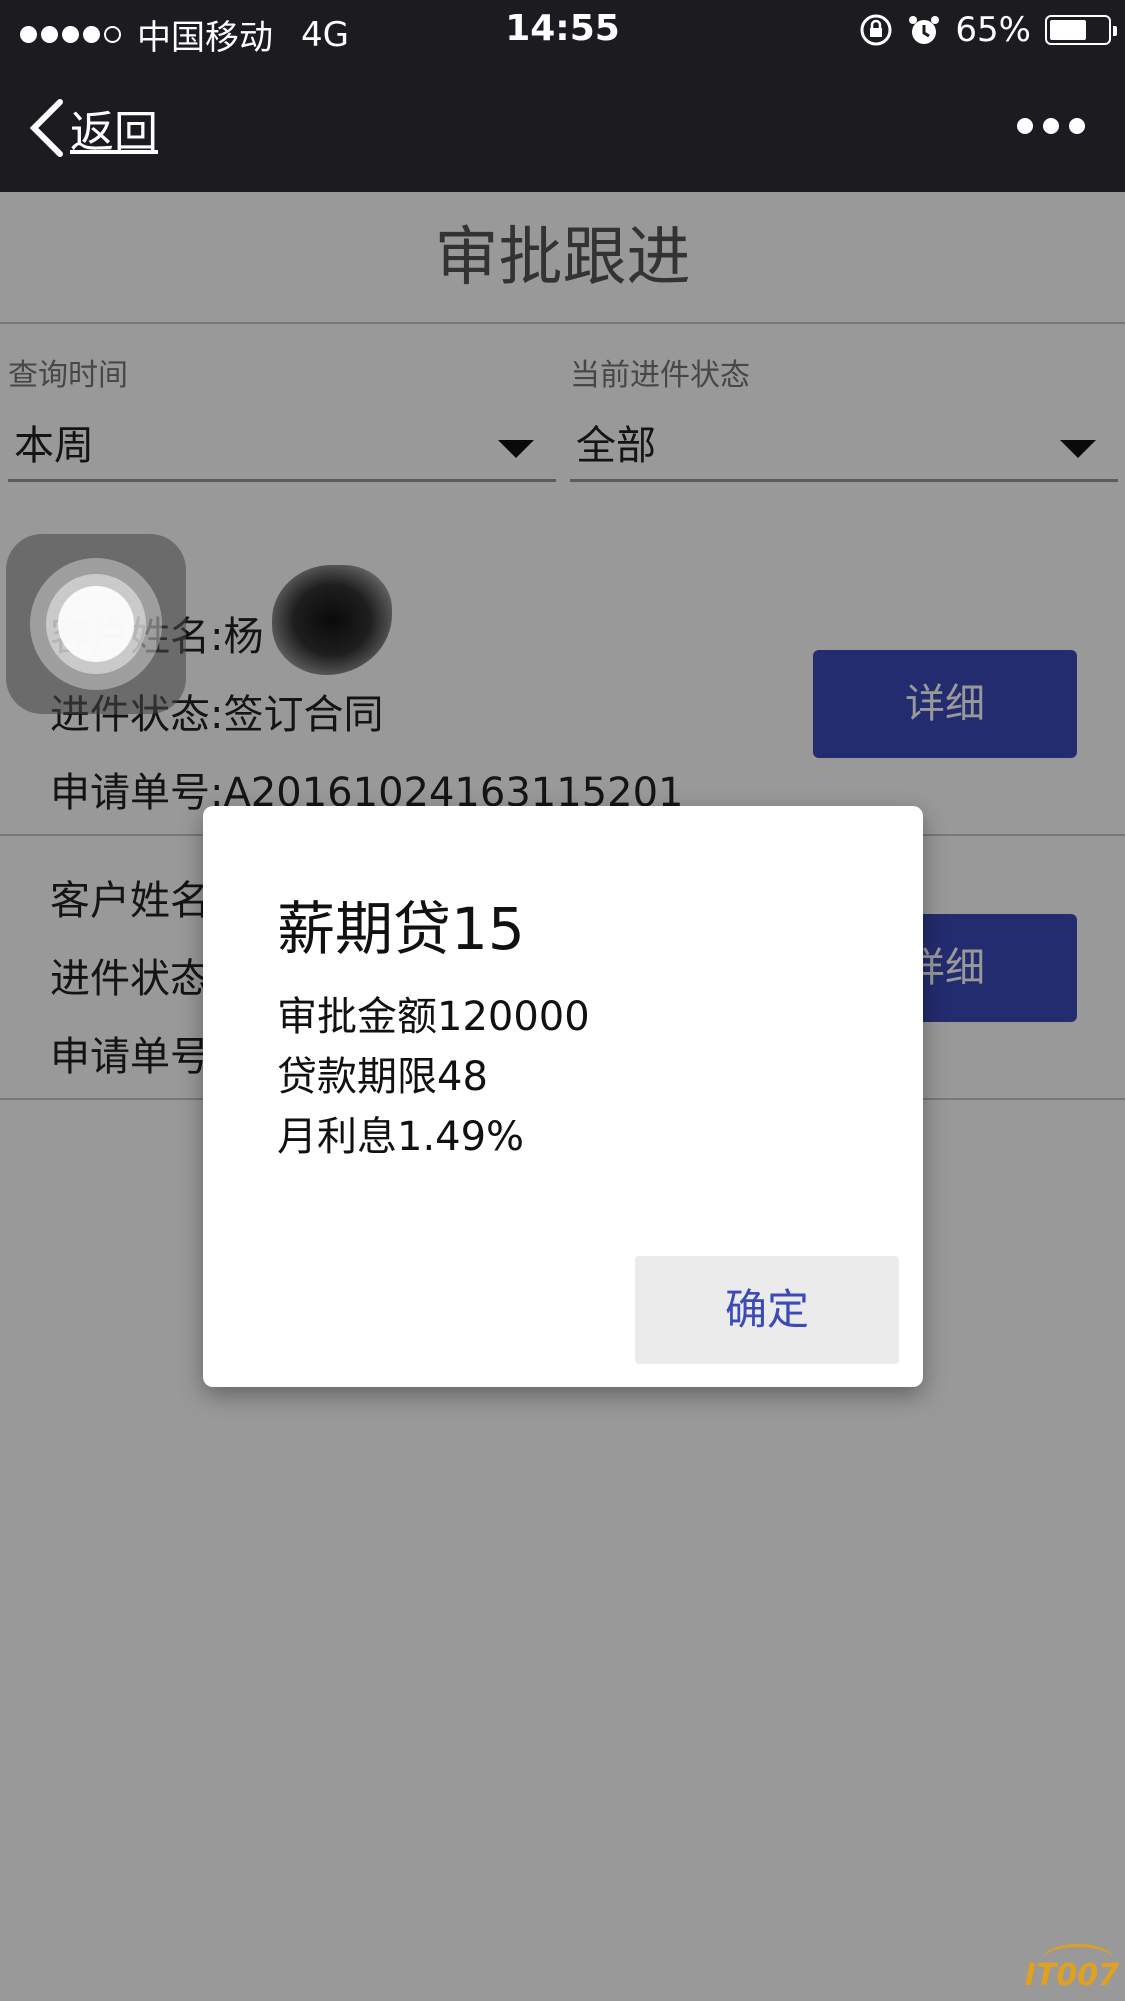 Image resolution: width=1125 pixels, height=2001 pixels. What do you see at coordinates (993, 30) in the screenshot?
I see `battery-percent: 65%` at bounding box center [993, 30].